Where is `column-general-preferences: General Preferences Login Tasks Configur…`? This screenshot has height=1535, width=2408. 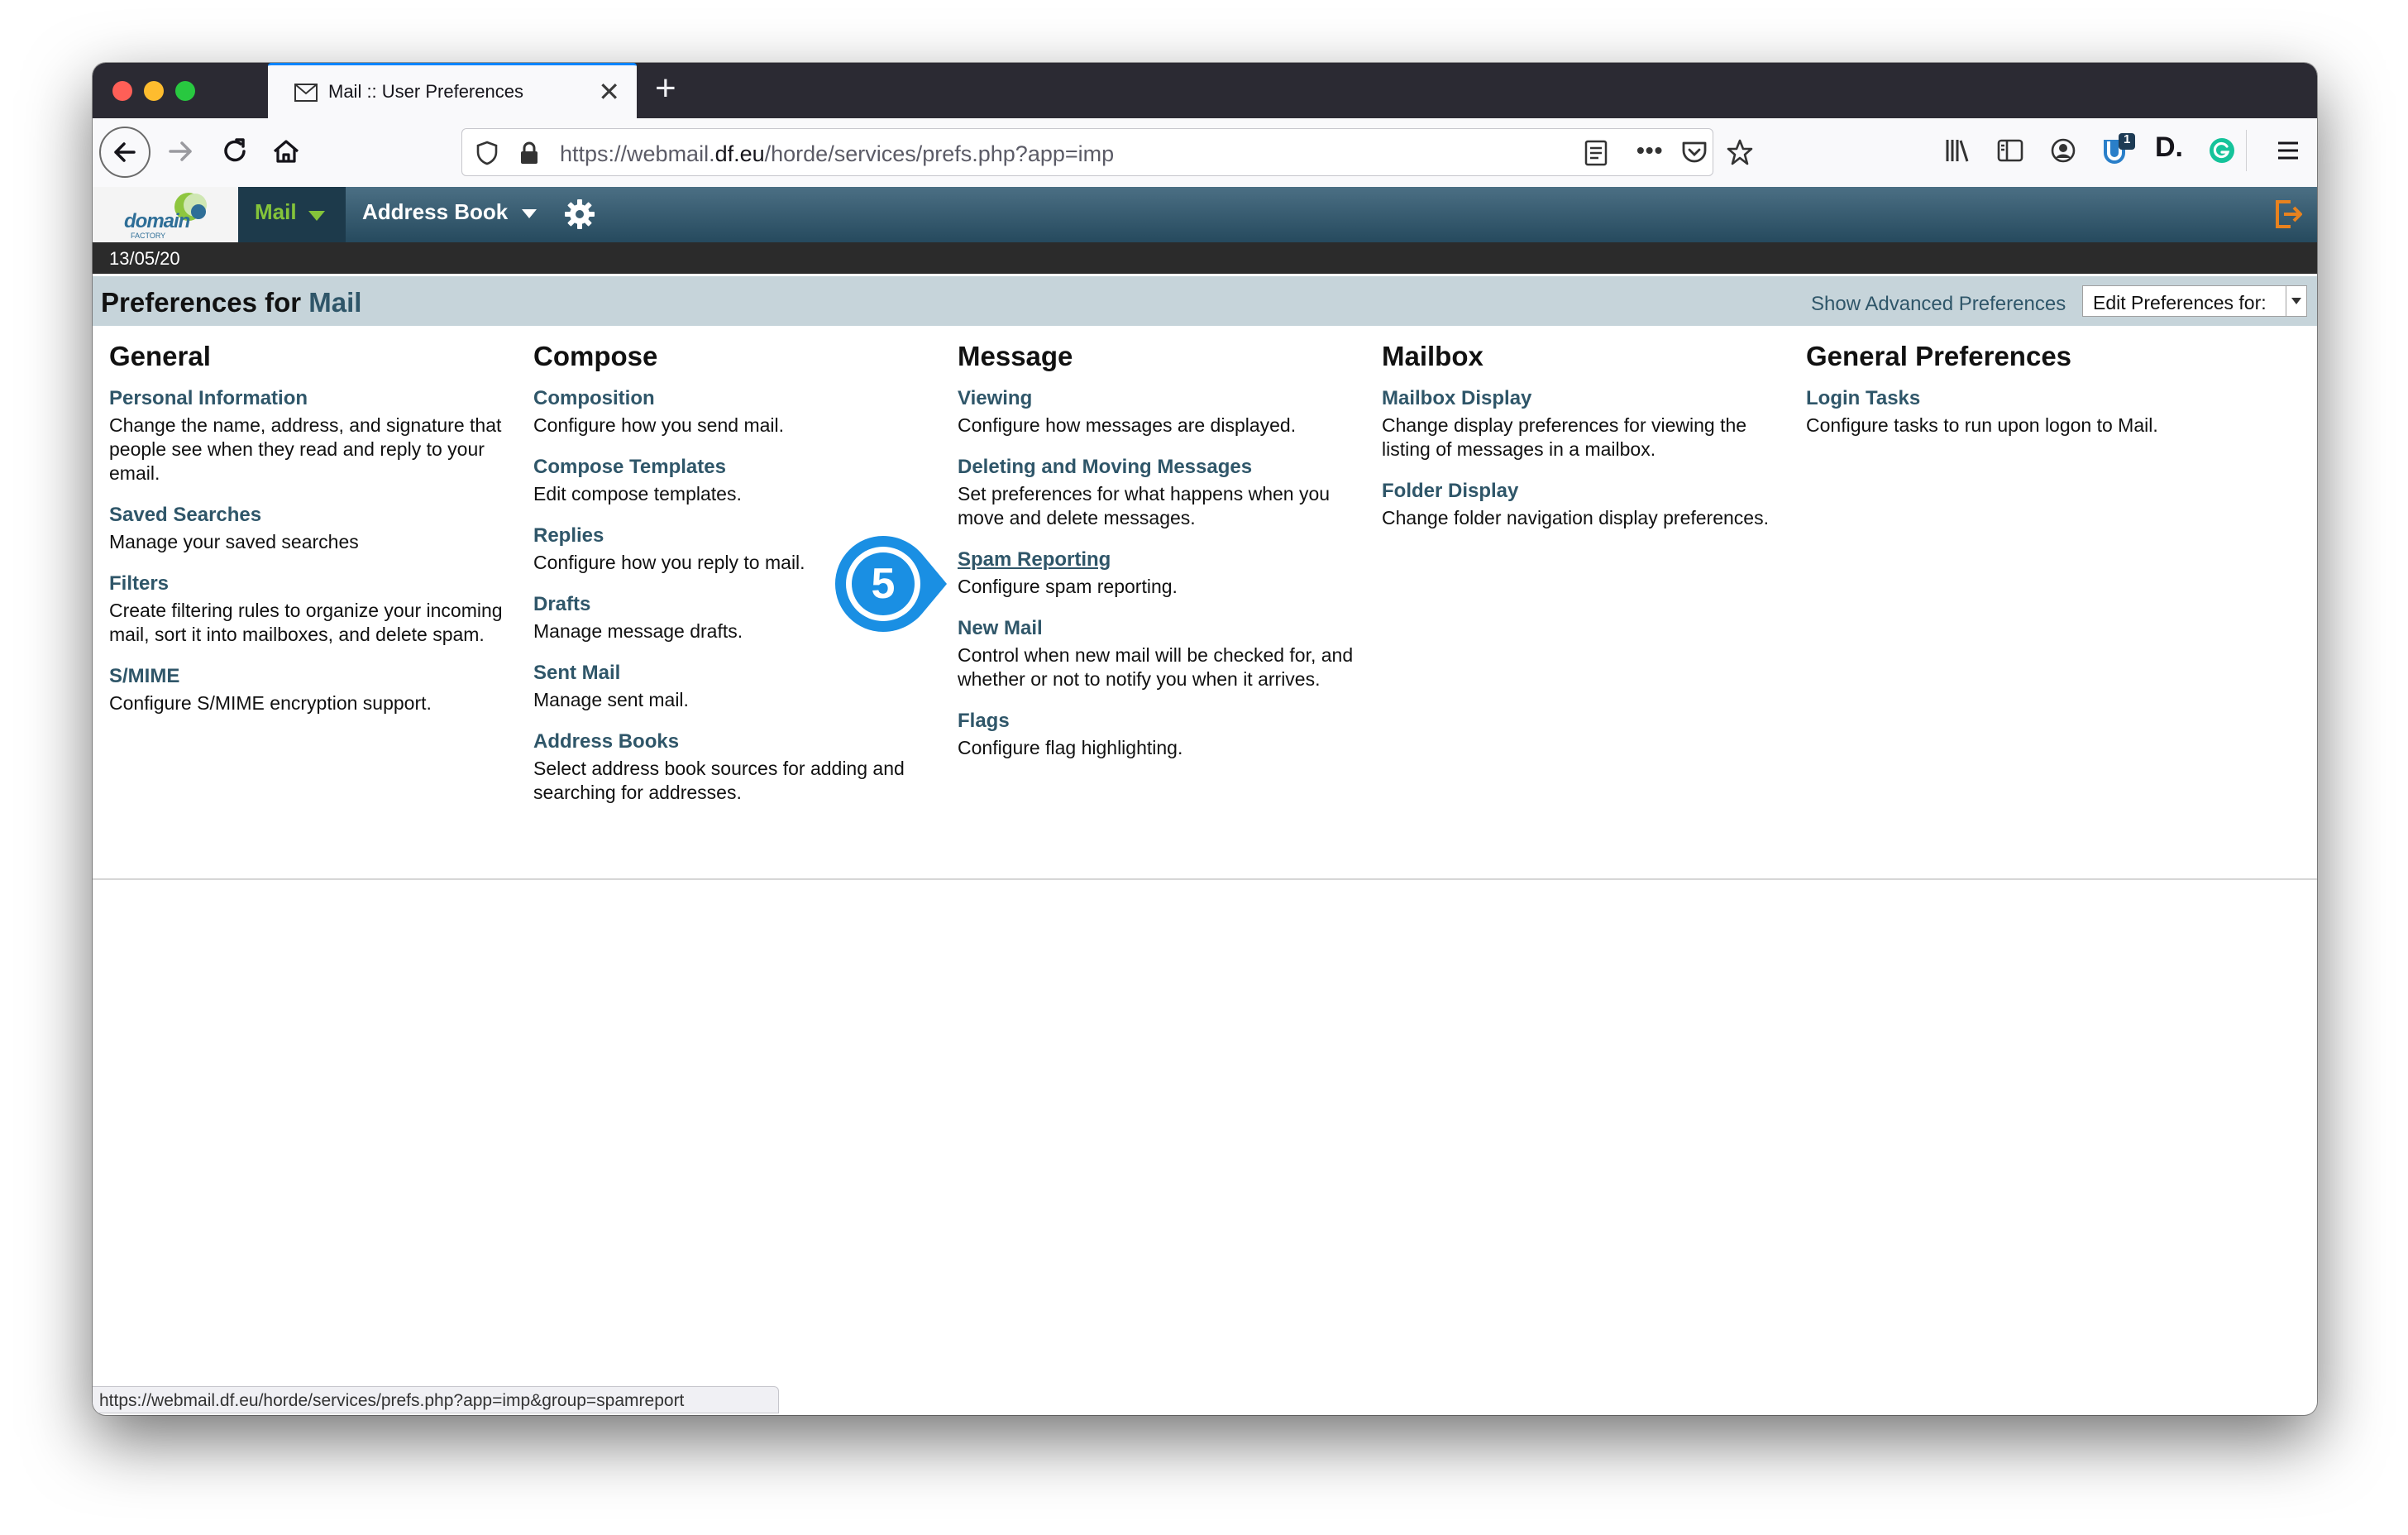 column-general-preferences: General Preferences Login Tasks Configur… is located at coordinates (2004, 398).